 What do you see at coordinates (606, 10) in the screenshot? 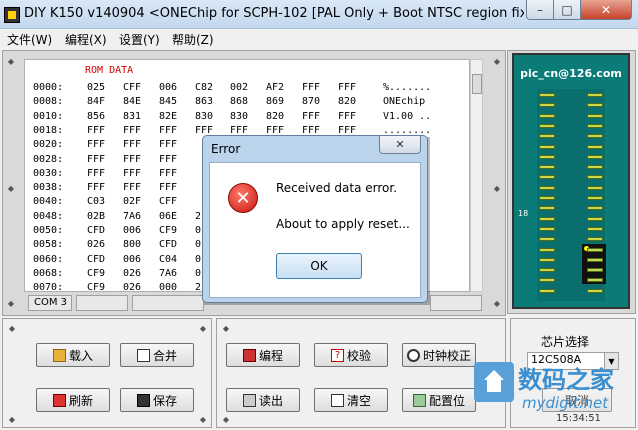
I see `close-button: ✕` at bounding box center [606, 10].